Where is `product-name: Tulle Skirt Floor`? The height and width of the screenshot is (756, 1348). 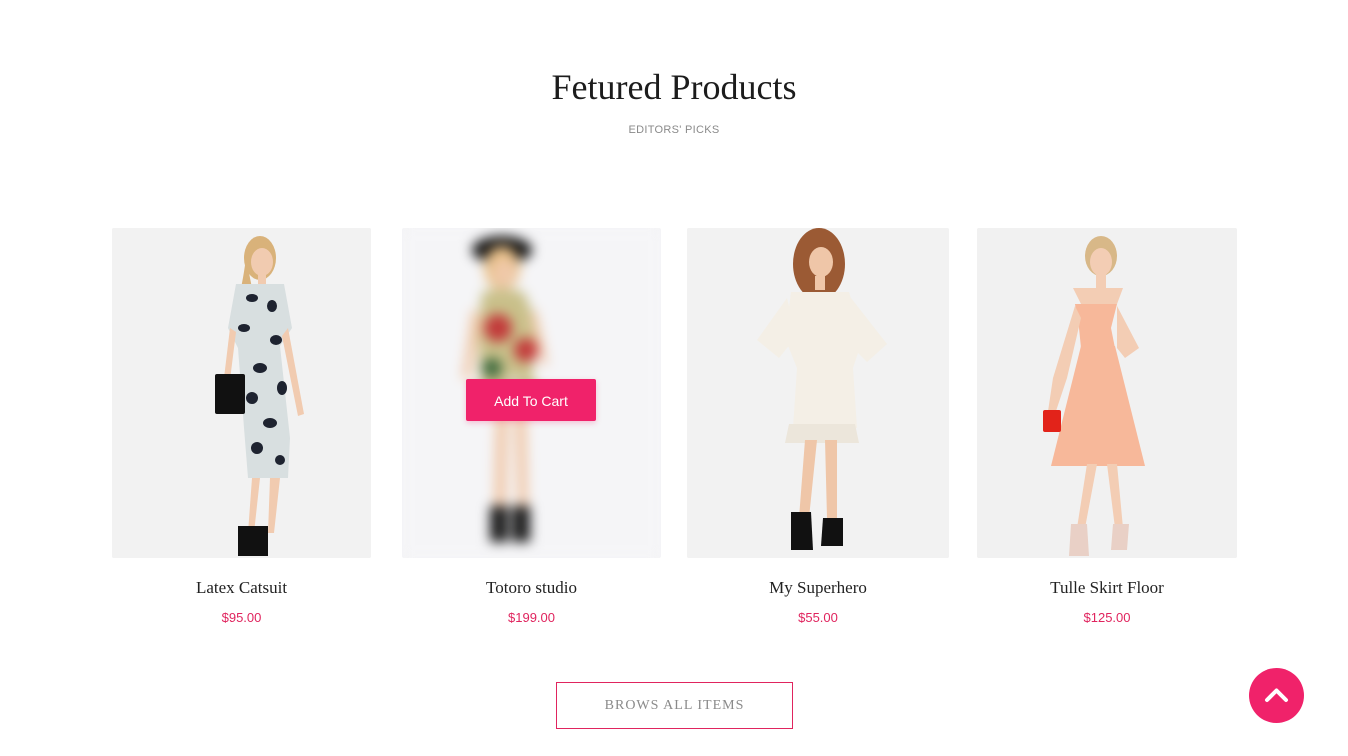
product-name: Tulle Skirt Floor is located at coordinates (1107, 588).